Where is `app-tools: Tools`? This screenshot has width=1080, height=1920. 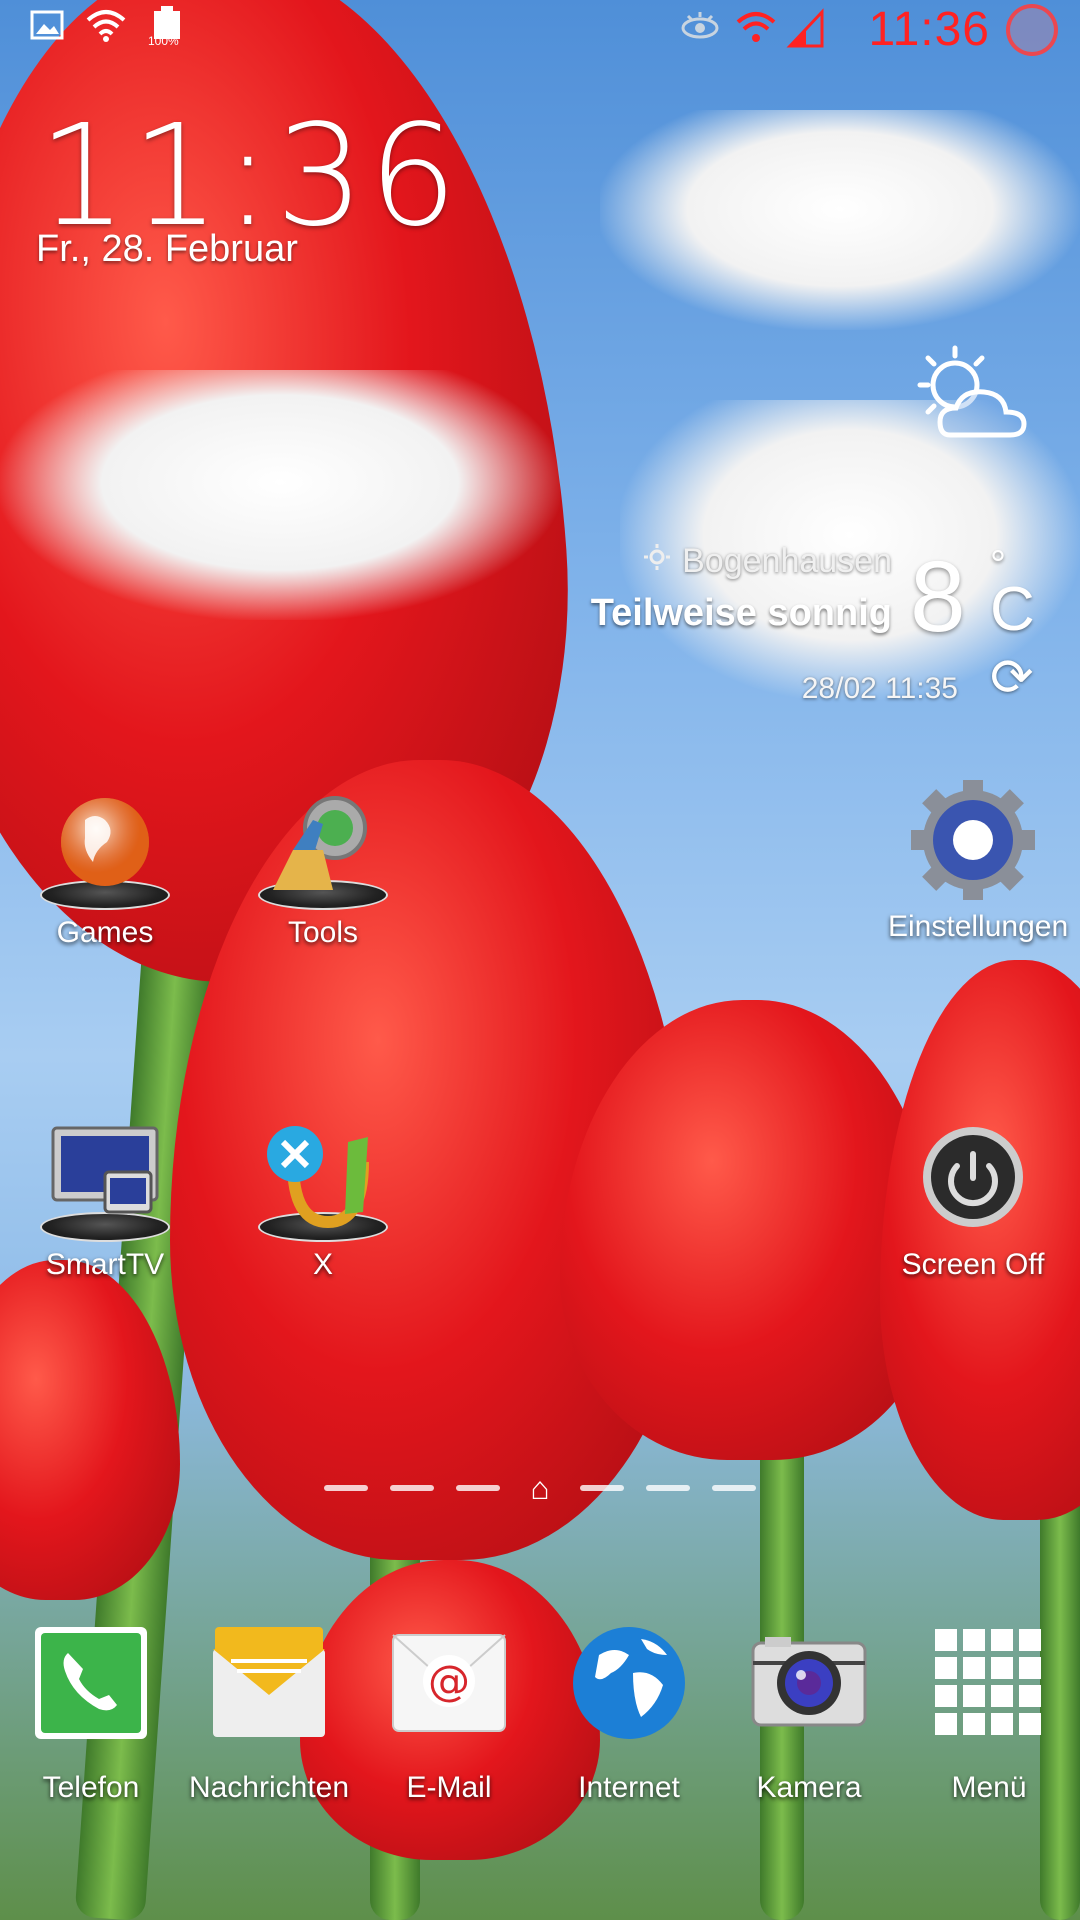 app-tools: Tools is located at coordinates (323, 870).